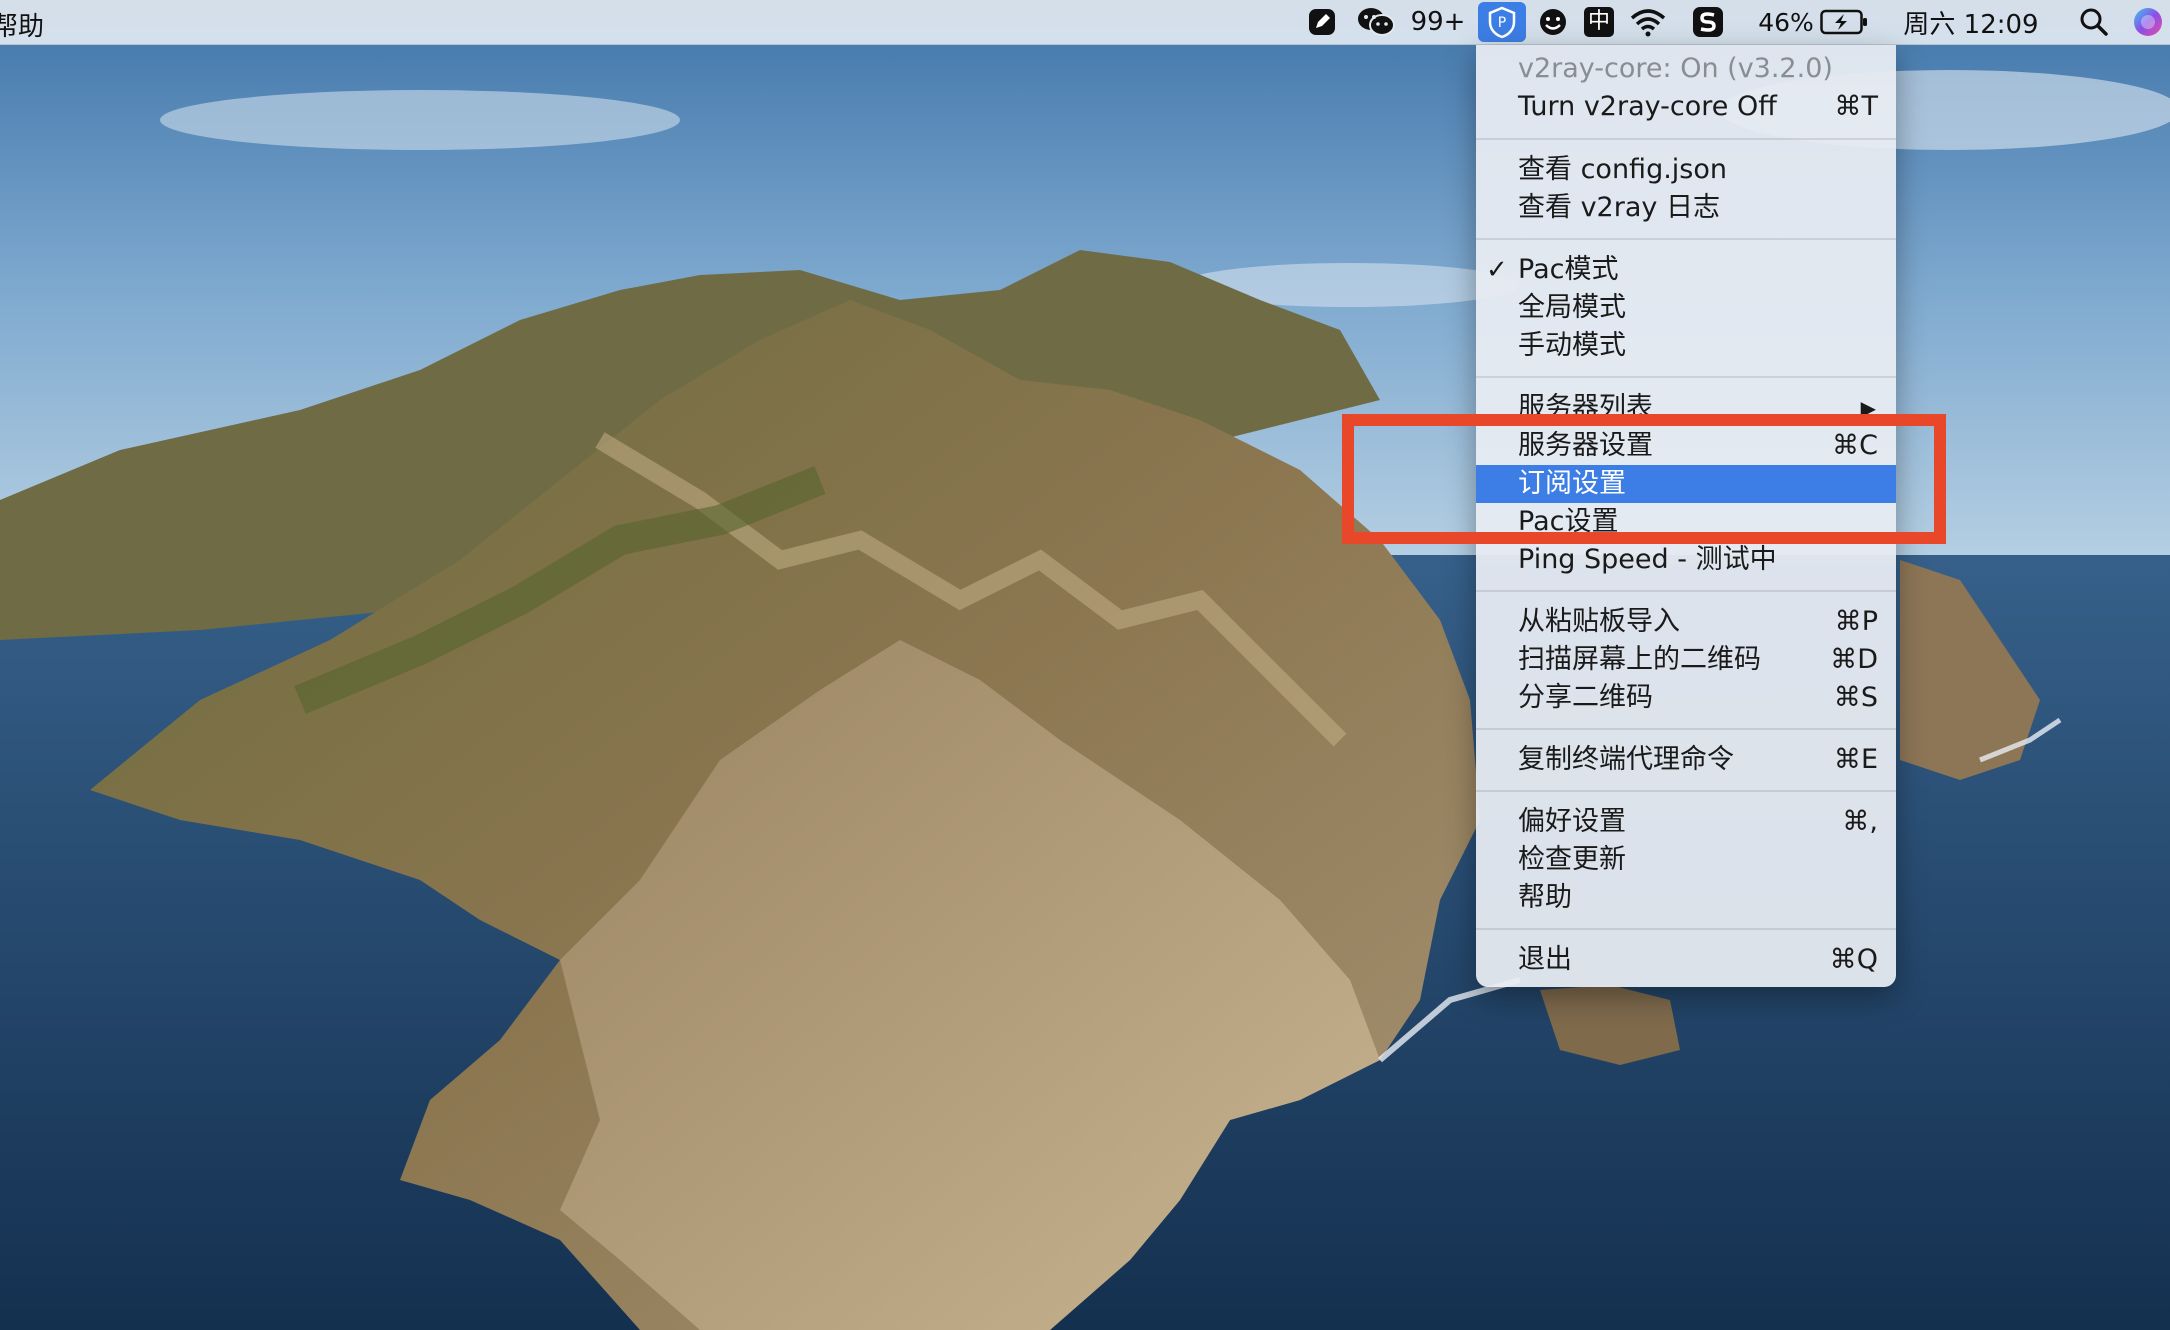  Describe the element at coordinates (1644, 479) in the screenshot. I see `annotation-highlight-box` at that location.